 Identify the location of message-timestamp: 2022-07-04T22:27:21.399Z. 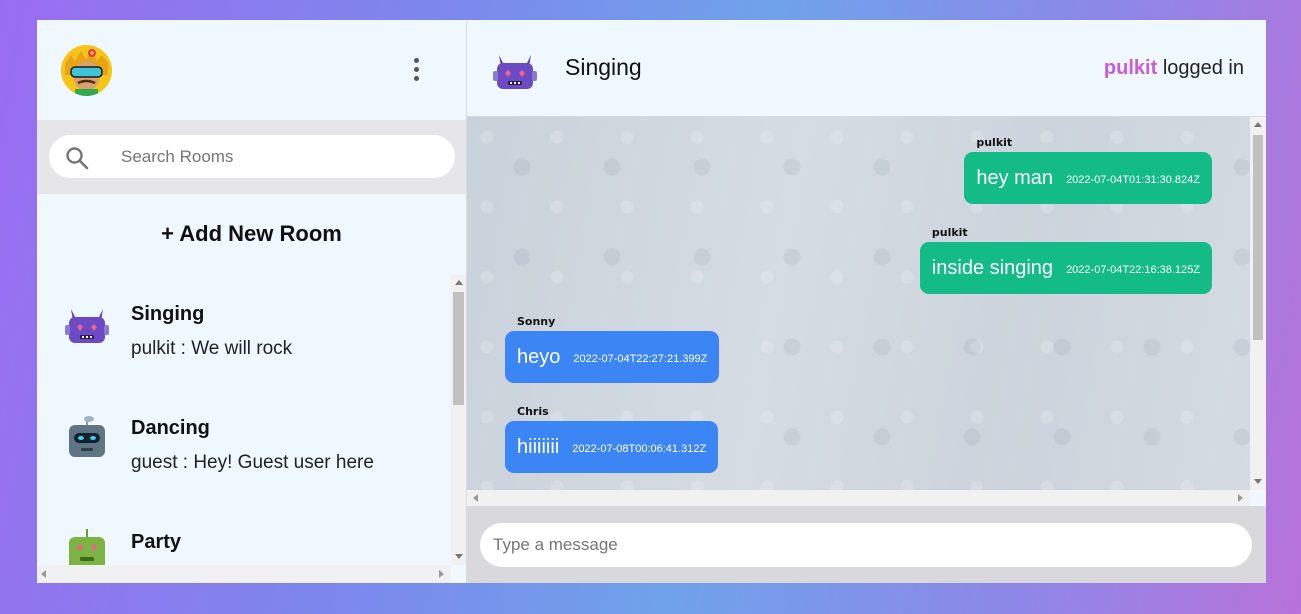
(640, 359).